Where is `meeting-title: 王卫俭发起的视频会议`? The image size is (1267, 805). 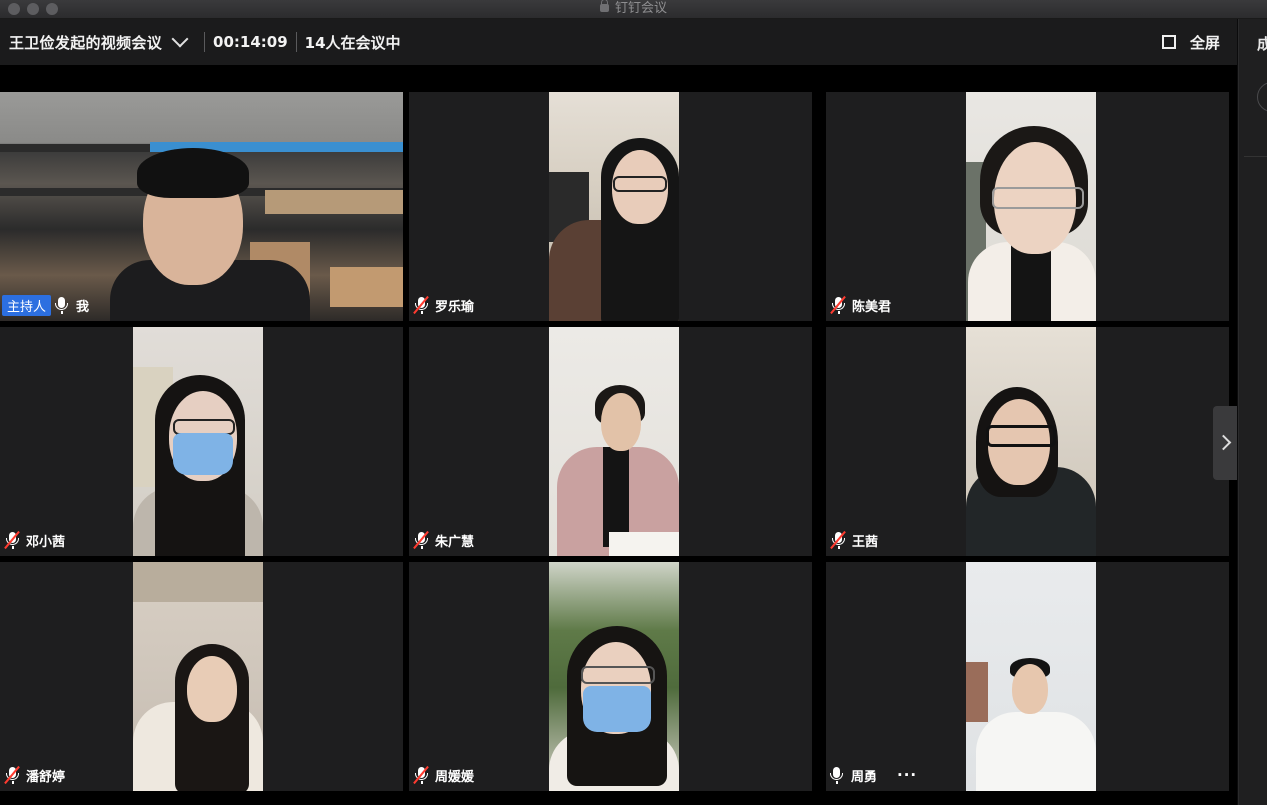 meeting-title: 王卫俭发起的视频会议 is located at coordinates (85, 42).